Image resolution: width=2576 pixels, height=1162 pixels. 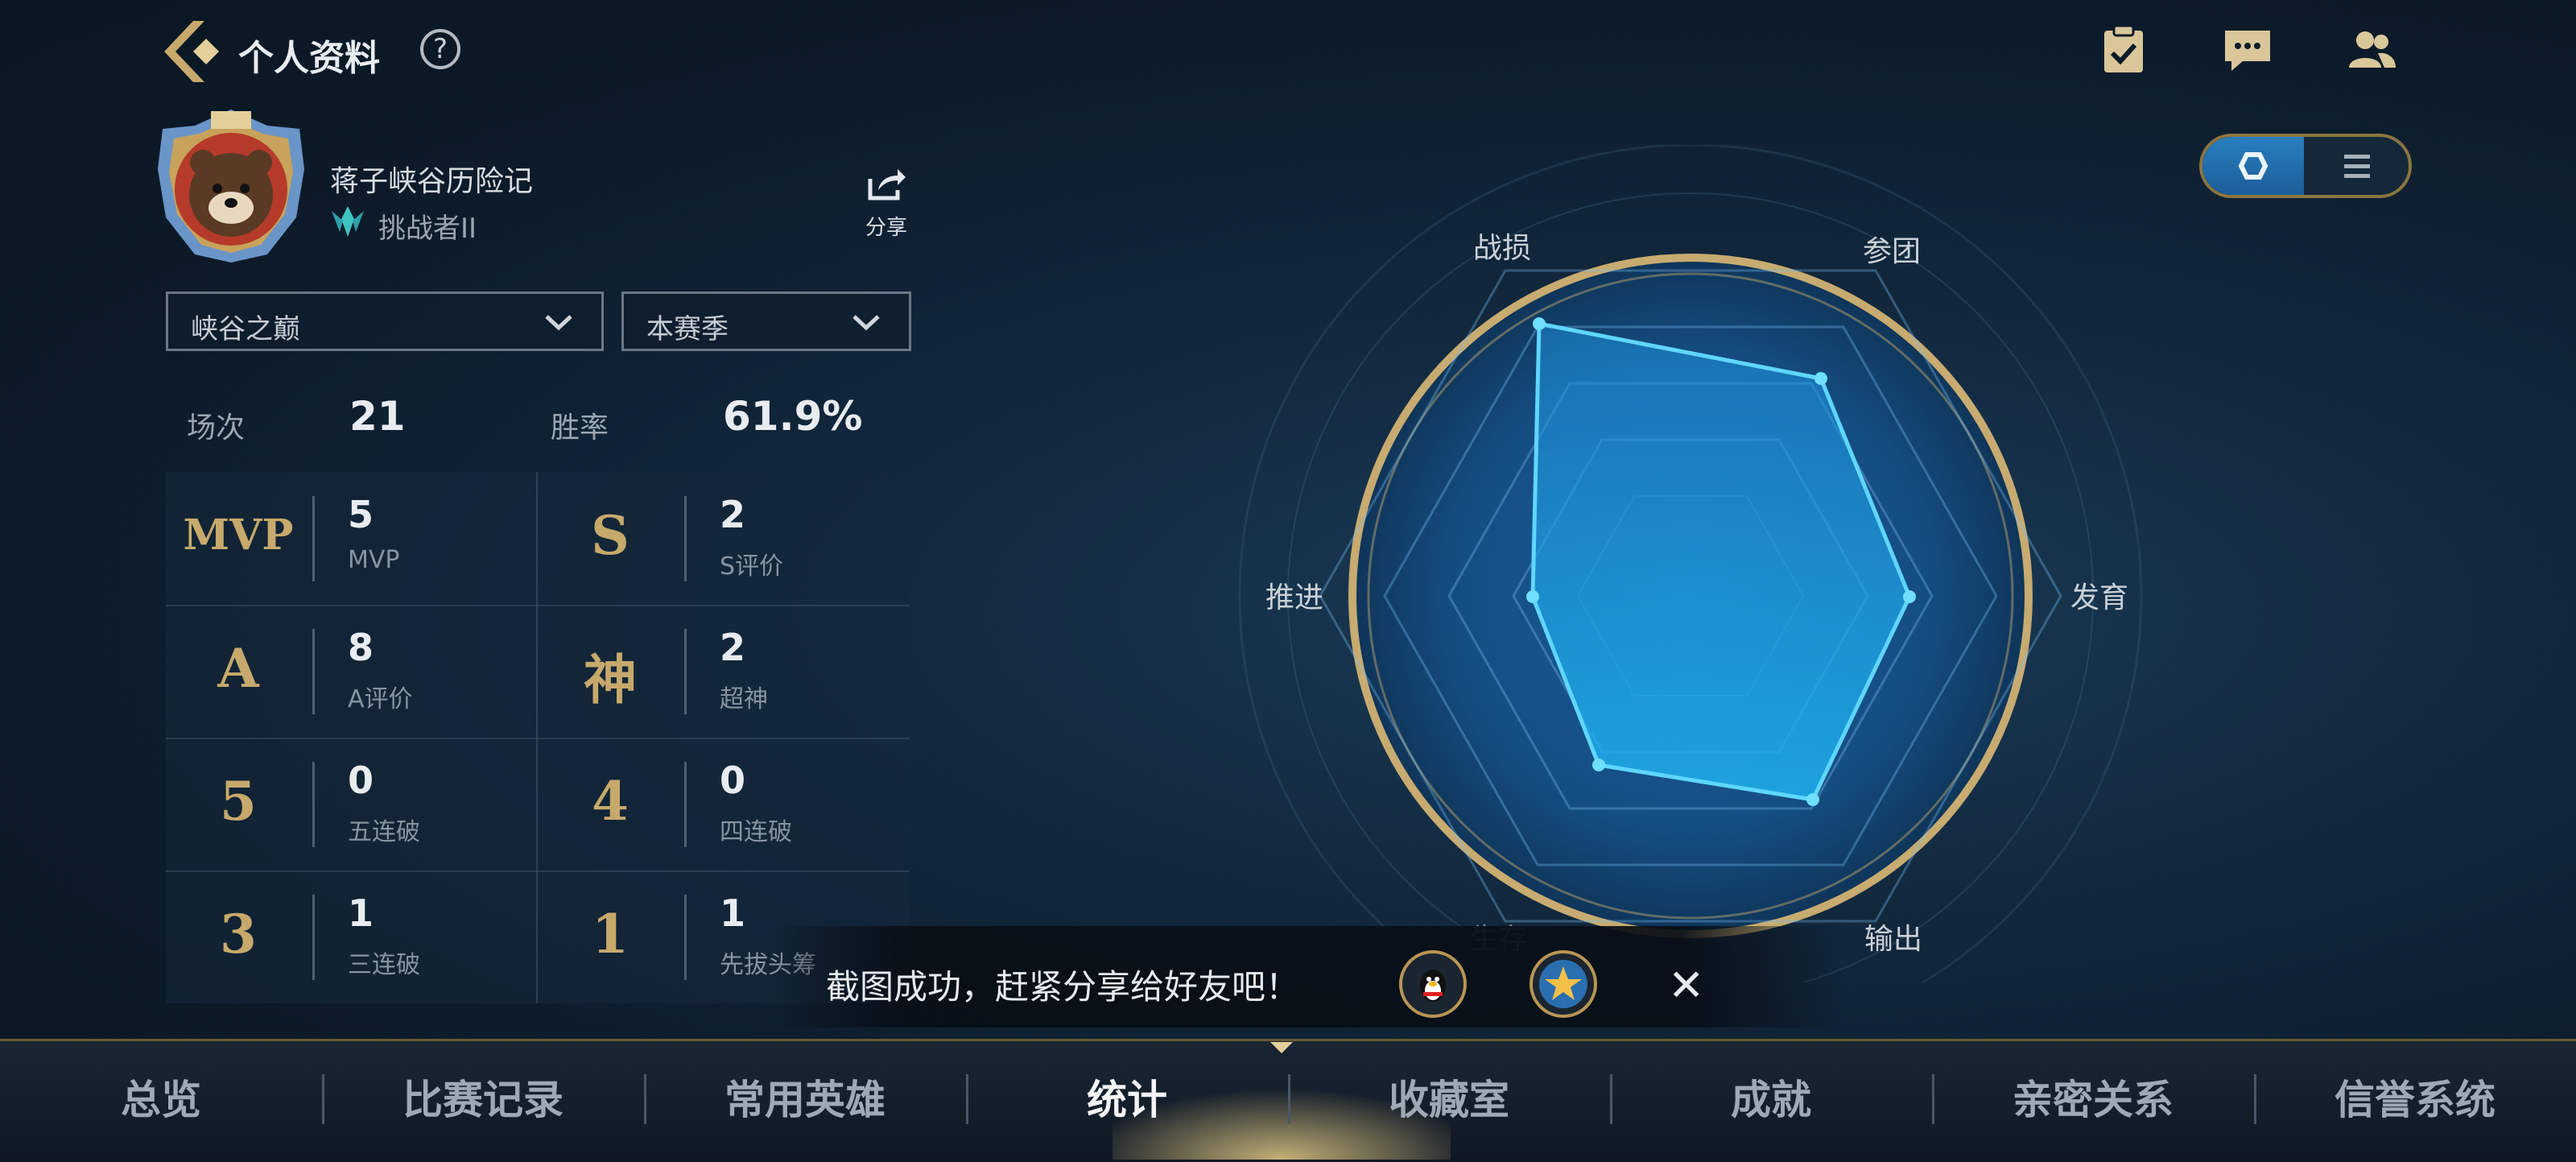 I want to click on share-label: 分享, so click(x=886, y=228).